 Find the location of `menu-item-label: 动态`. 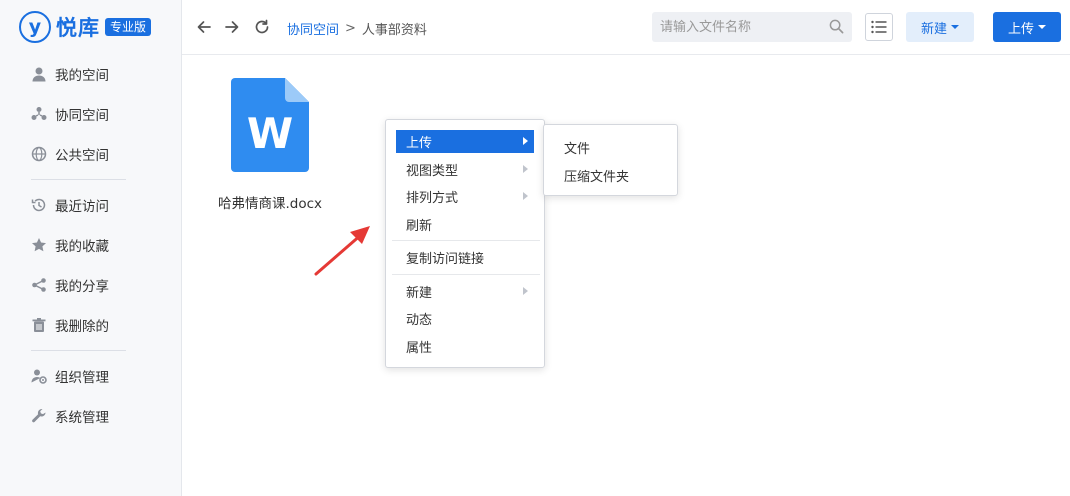

menu-item-label: 动态 is located at coordinates (419, 320).